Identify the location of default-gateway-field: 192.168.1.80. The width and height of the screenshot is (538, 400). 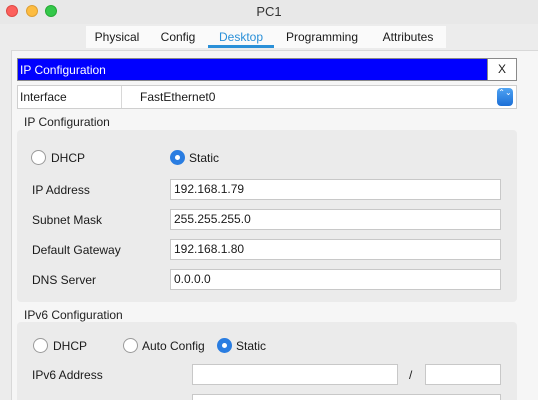
(335, 249).